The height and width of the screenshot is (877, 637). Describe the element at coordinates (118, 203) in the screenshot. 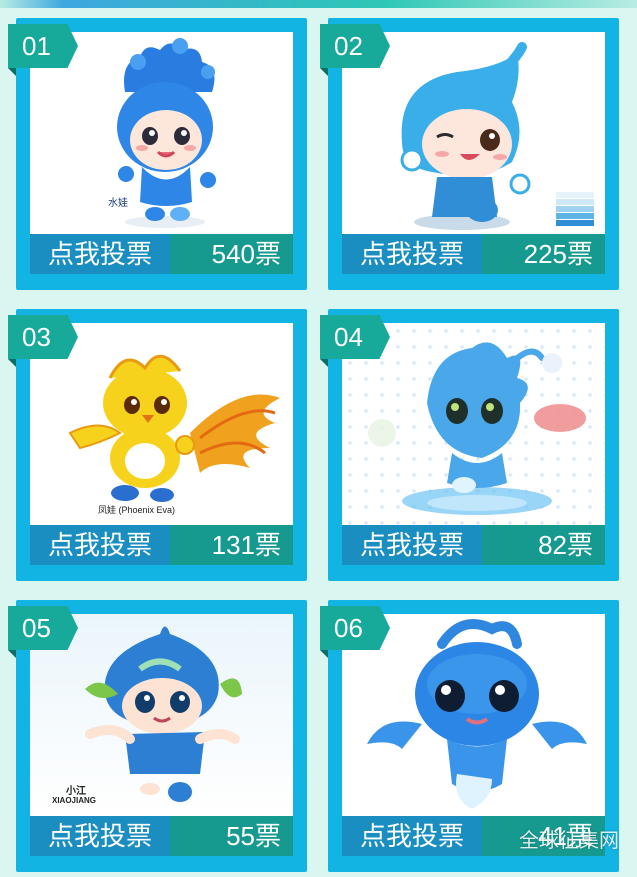

I see `mascot-caption: 水娃` at that location.